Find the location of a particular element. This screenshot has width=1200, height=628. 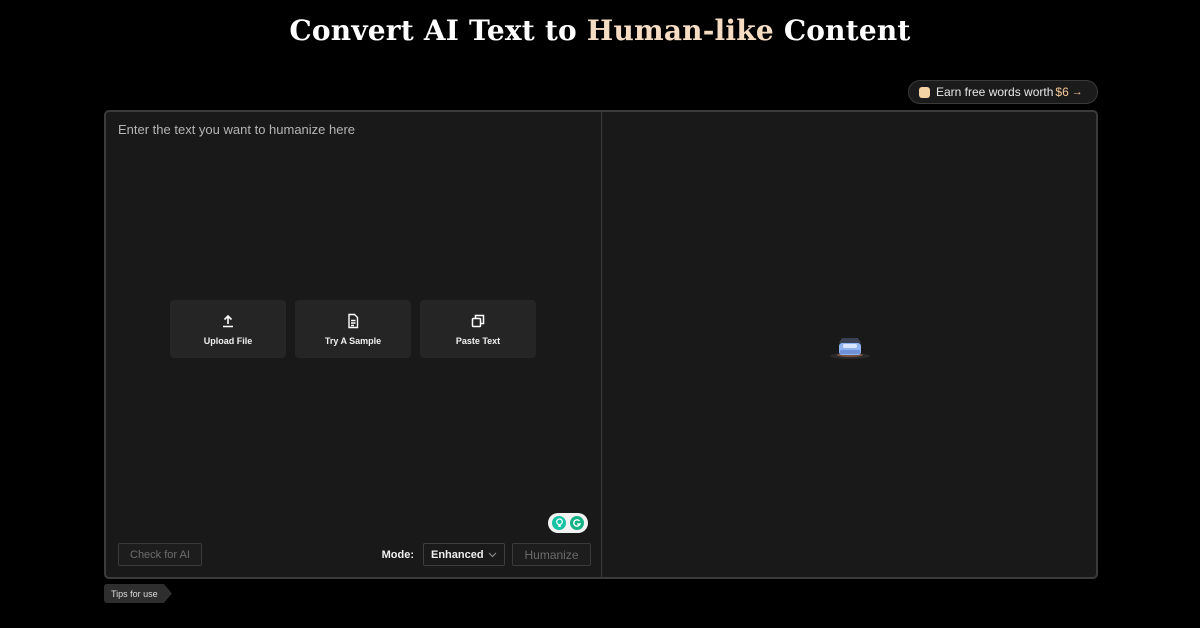

arrow-right-icon: → is located at coordinates (1077, 92).